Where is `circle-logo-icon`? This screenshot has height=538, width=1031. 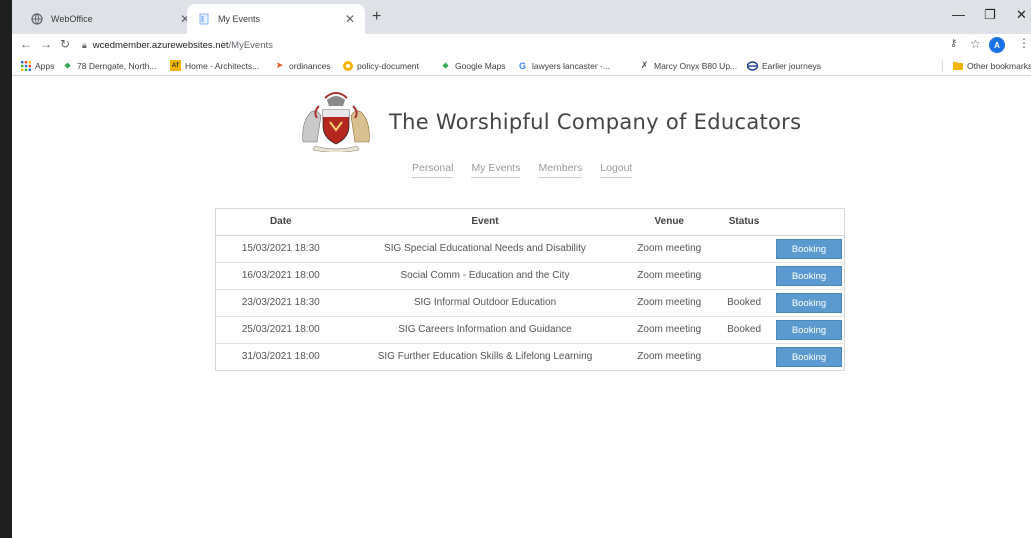
circle-logo-icon is located at coordinates (347, 65).